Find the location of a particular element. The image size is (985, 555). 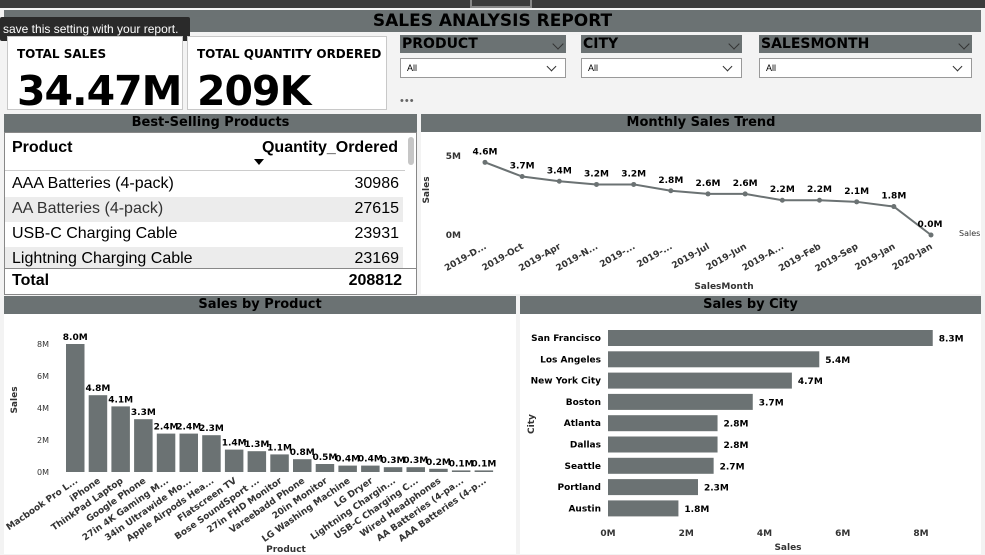

x-tick-label: 4M is located at coordinates (764, 534).